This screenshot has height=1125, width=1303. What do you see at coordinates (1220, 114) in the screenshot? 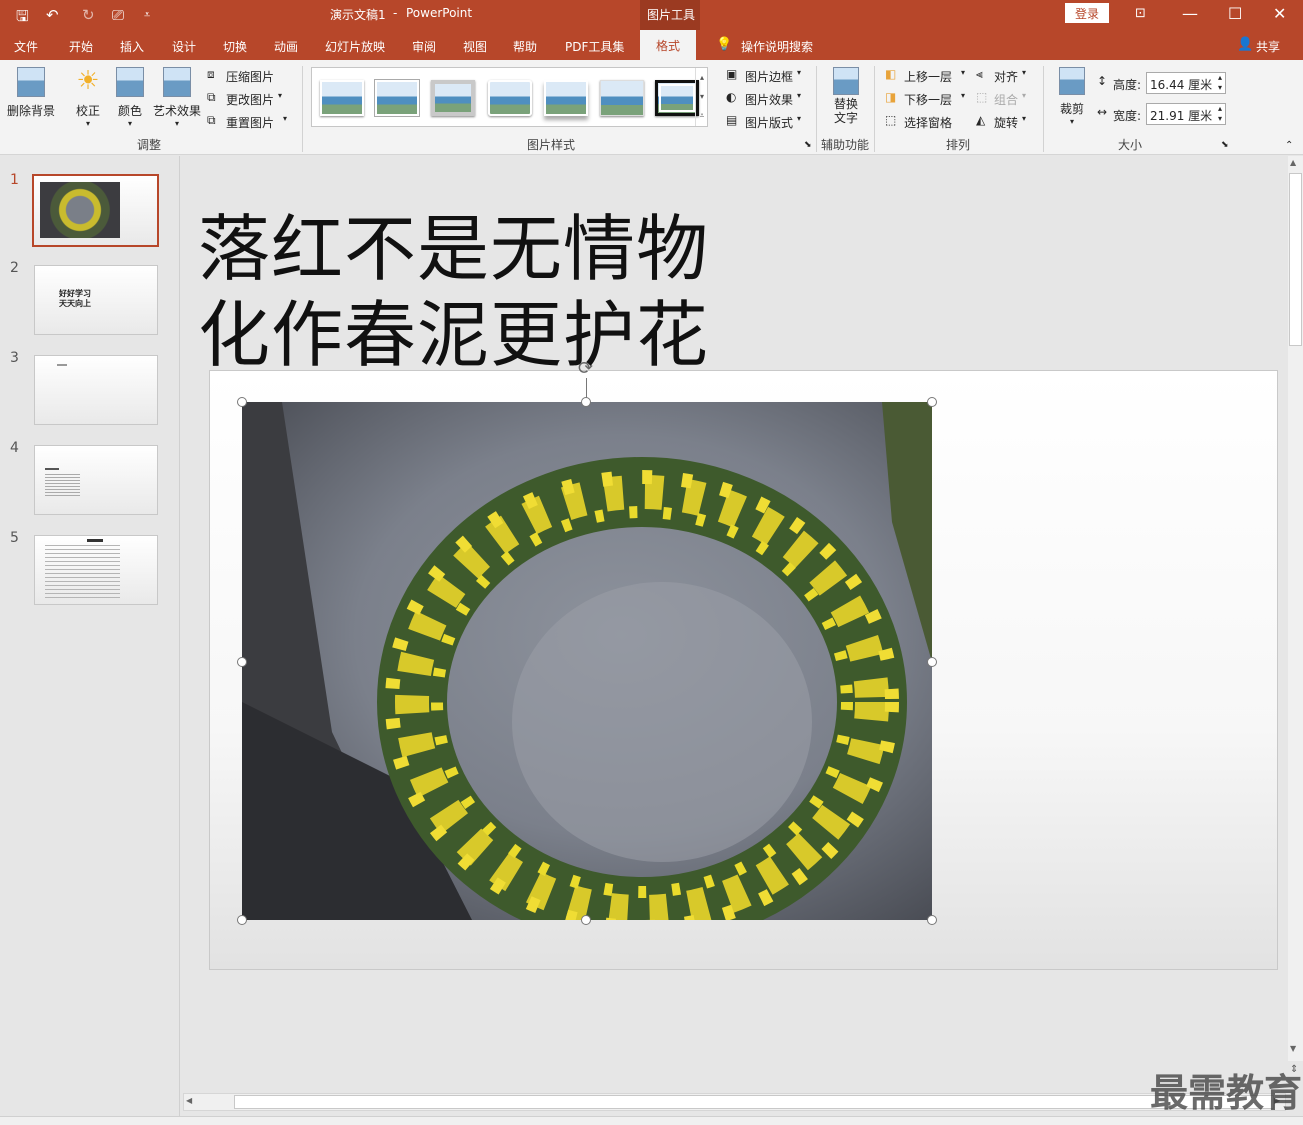
I see `width-spinner-icon: ▴ ▾` at bounding box center [1220, 114].